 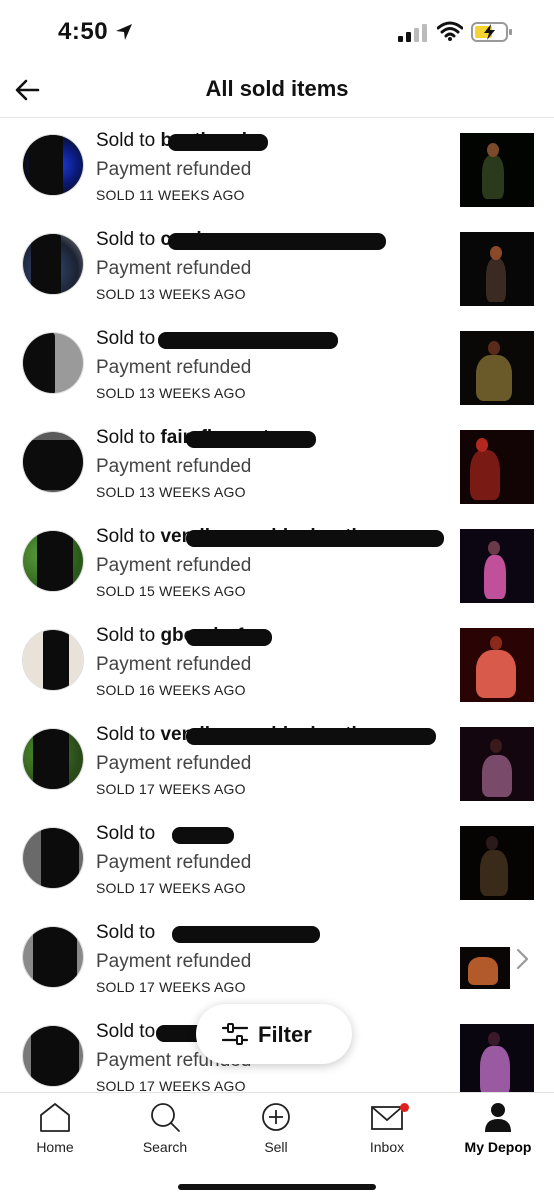 What do you see at coordinates (404, 1107) in the screenshot?
I see `notification-dot` at bounding box center [404, 1107].